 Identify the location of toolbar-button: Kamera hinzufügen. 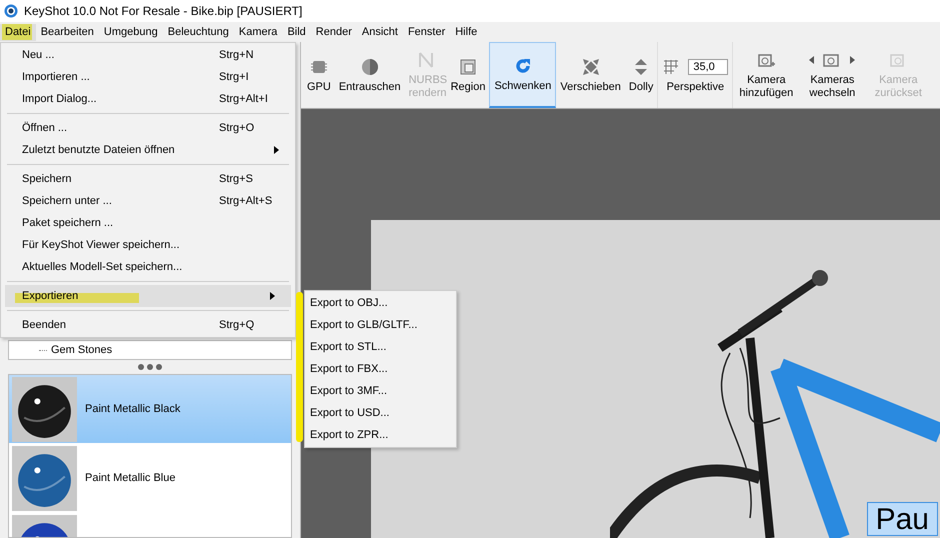
(766, 75).